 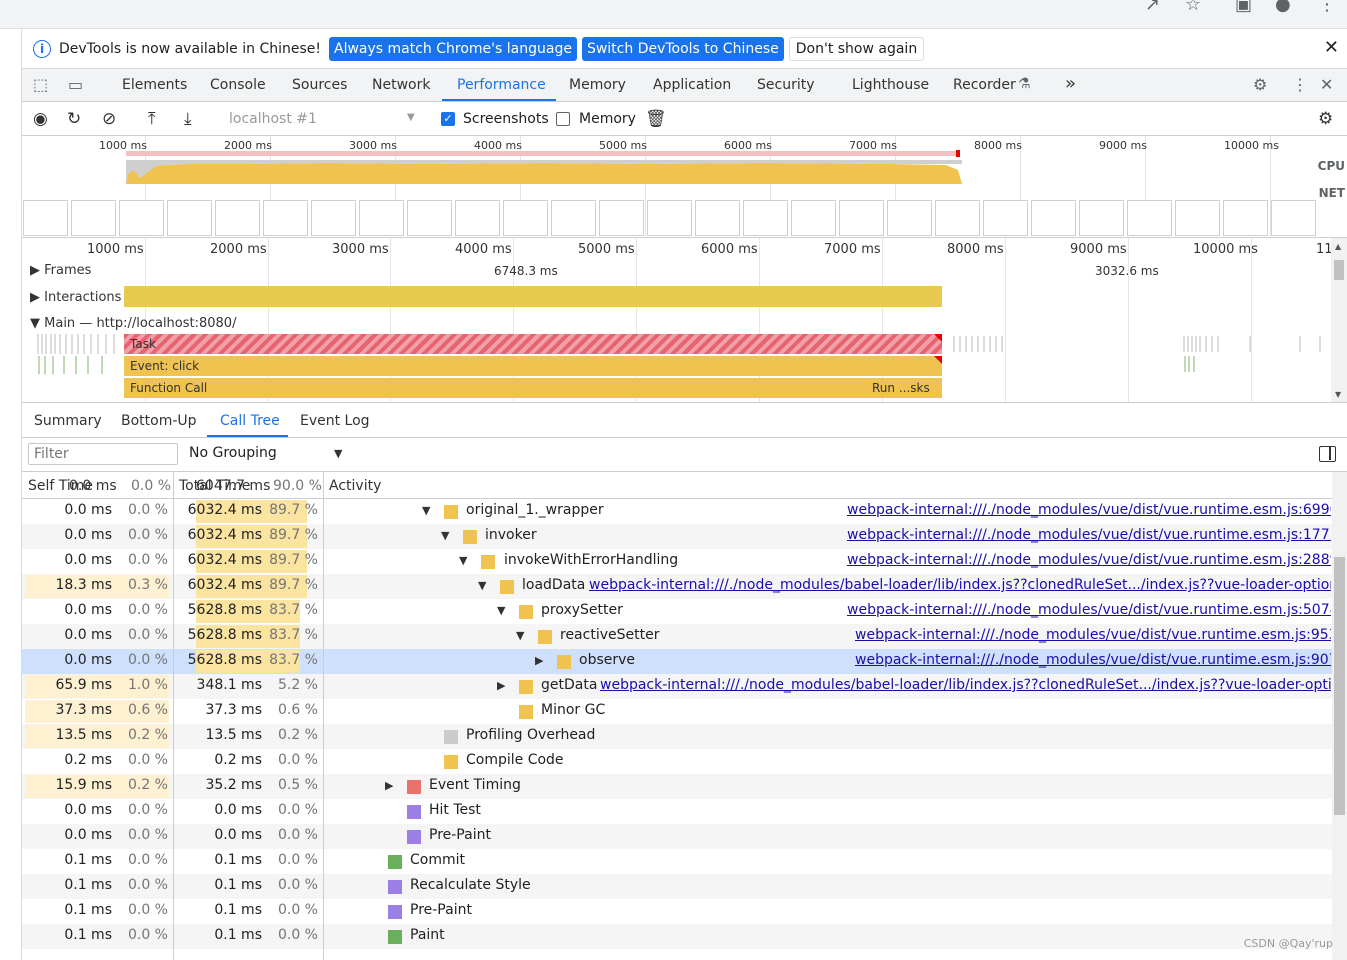 What do you see at coordinates (335, 421) in the screenshot?
I see `tab-event-log: Event Log` at bounding box center [335, 421].